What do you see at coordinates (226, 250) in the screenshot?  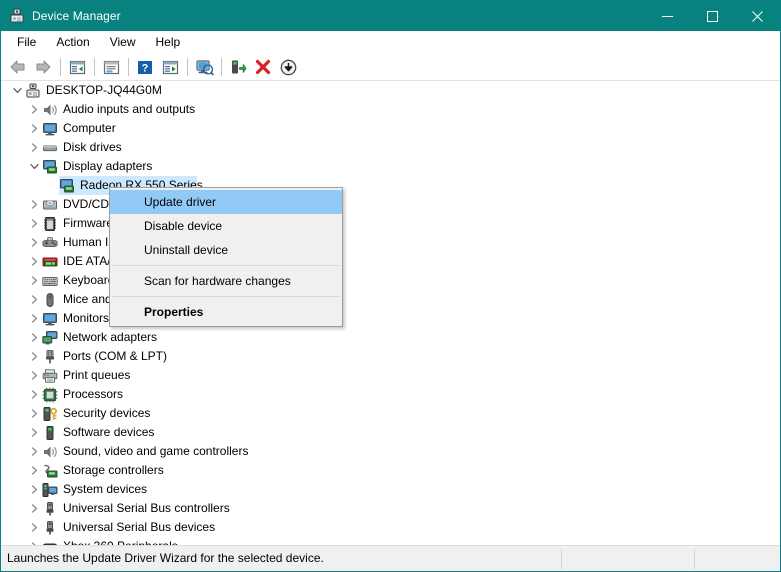 I see `context-menu-item-uninstall-device: Uninstall device` at bounding box center [226, 250].